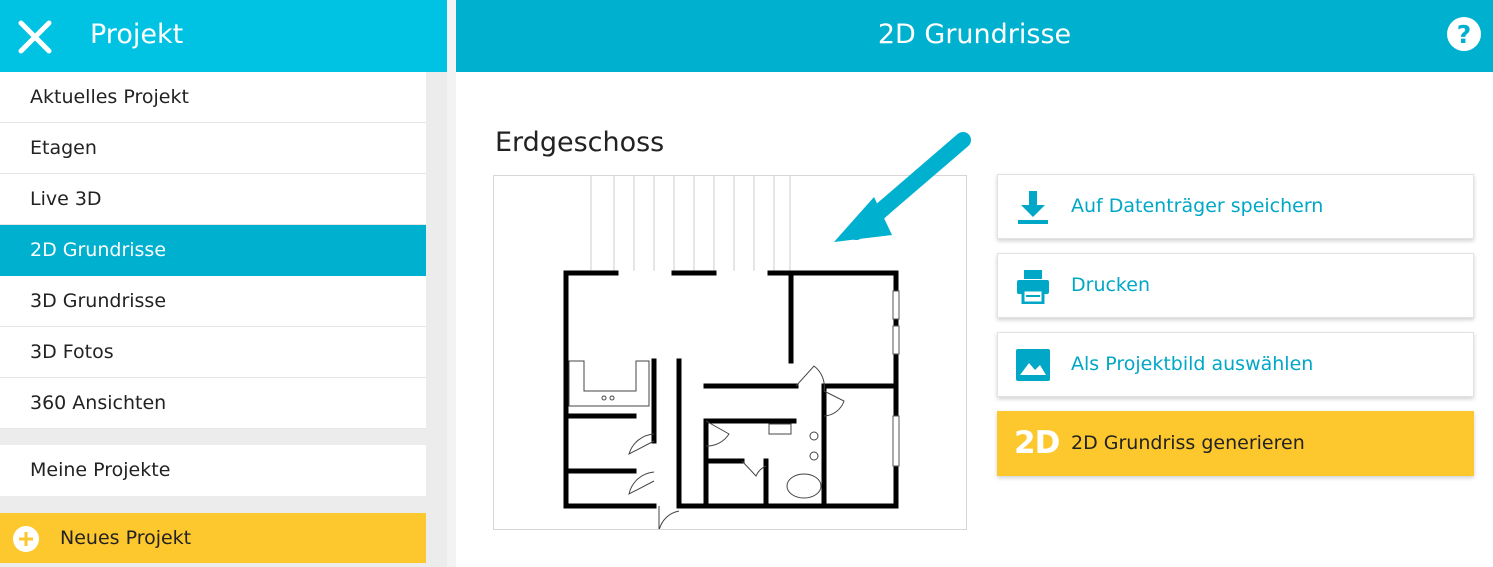 The height and width of the screenshot is (567, 1493). I want to click on sidebar-item-live-3d: Live 3D, so click(213, 199).